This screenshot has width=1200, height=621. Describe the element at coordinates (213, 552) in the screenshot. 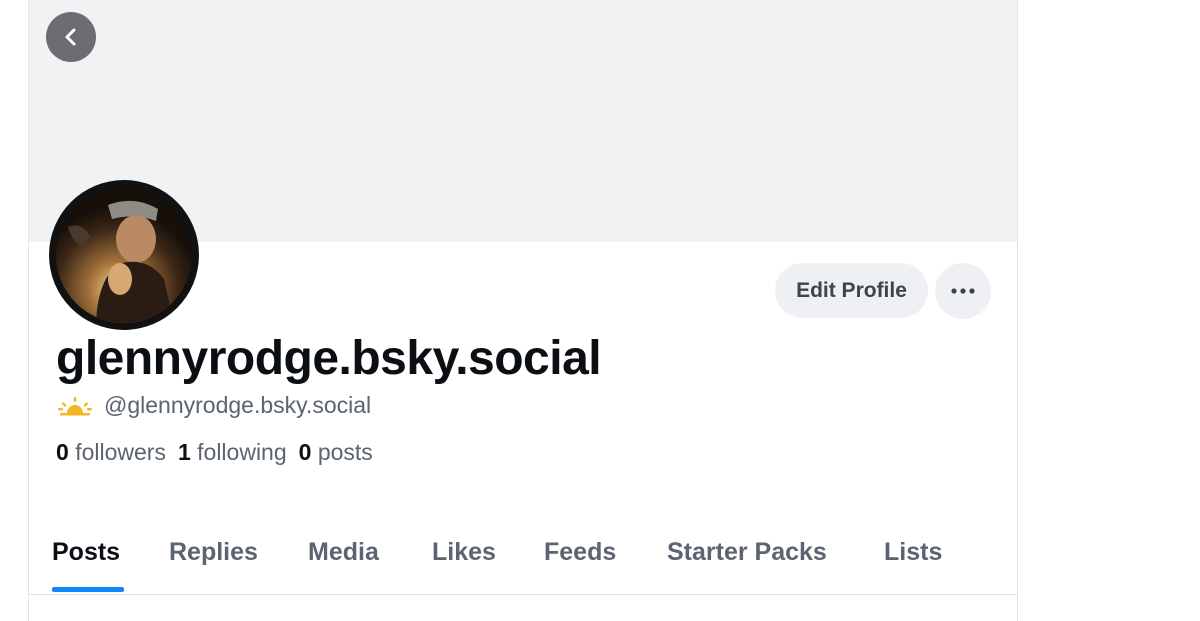

I see `tab-replies: Replies` at that location.